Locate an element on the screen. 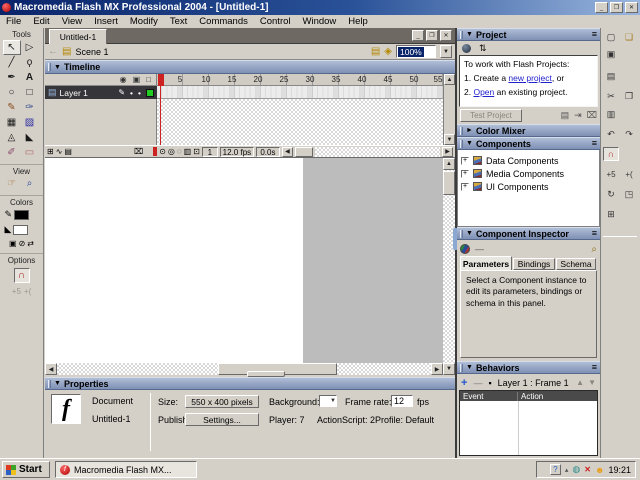 The image size is (640, 480). stroke-color-swatch is located at coordinates (22, 214).